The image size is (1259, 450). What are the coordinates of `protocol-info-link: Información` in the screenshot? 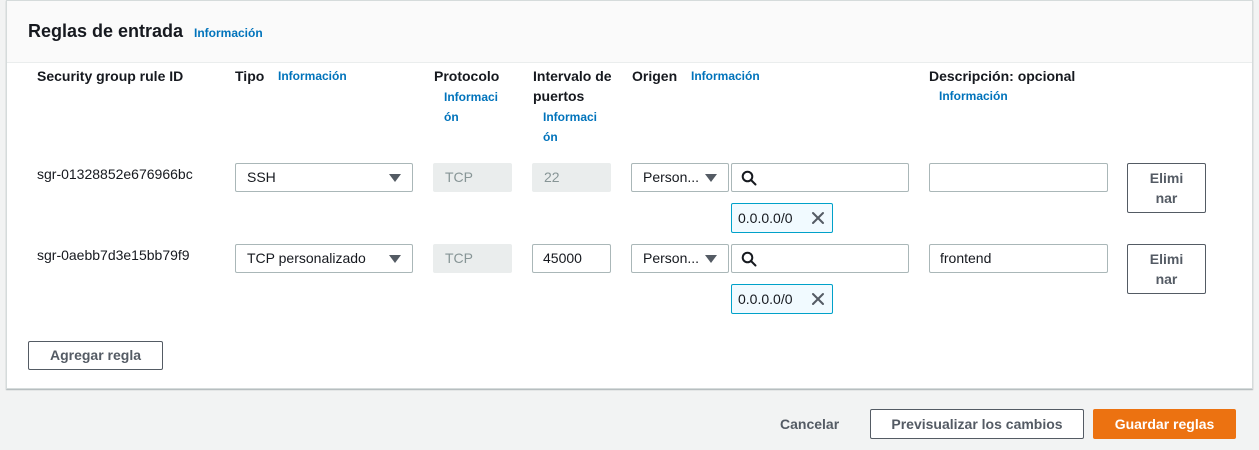 It's located at (469, 107).